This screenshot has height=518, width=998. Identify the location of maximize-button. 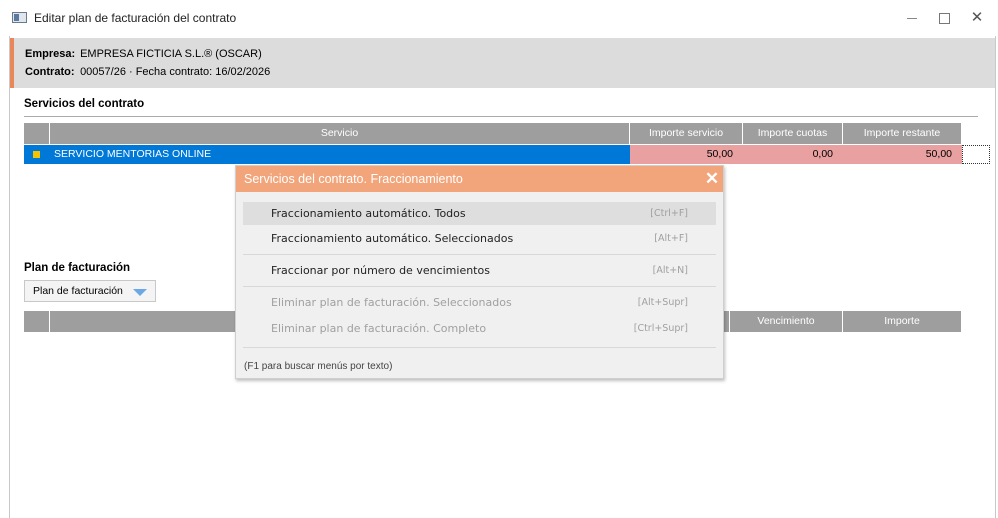
(944, 18).